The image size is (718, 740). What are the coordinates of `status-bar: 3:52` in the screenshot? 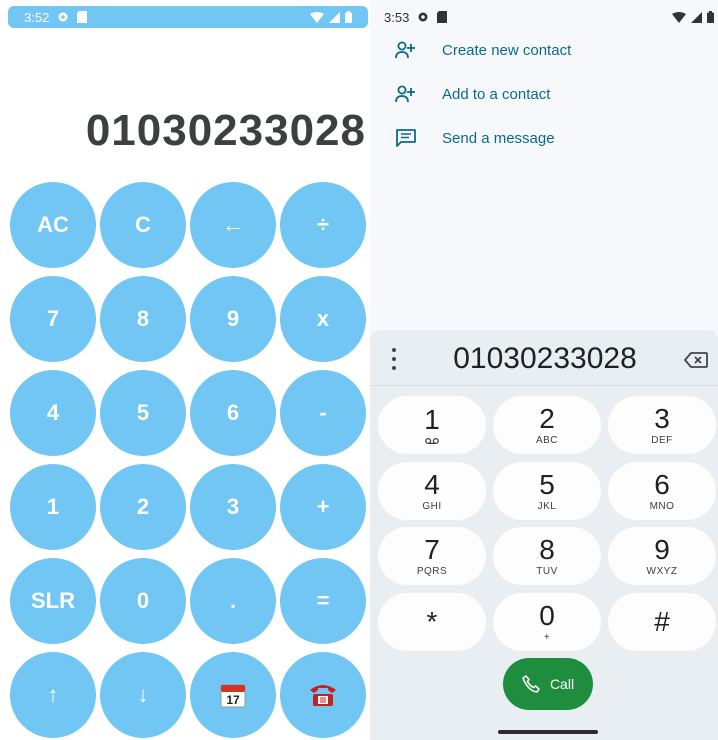 It's located at (188, 17).